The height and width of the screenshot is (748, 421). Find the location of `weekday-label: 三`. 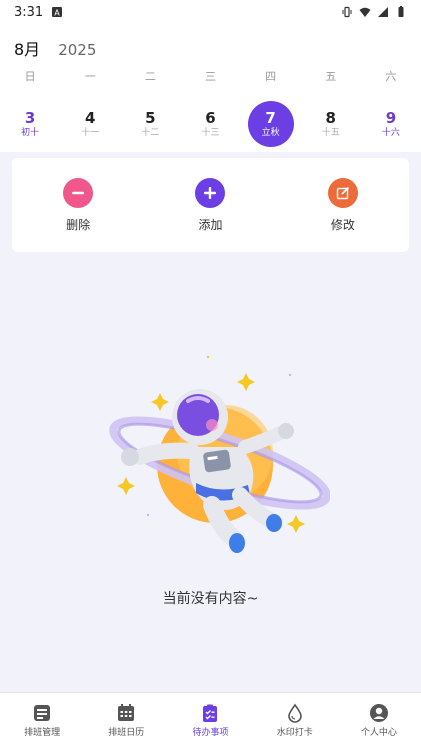

weekday-label: 三 is located at coordinates (210, 76).